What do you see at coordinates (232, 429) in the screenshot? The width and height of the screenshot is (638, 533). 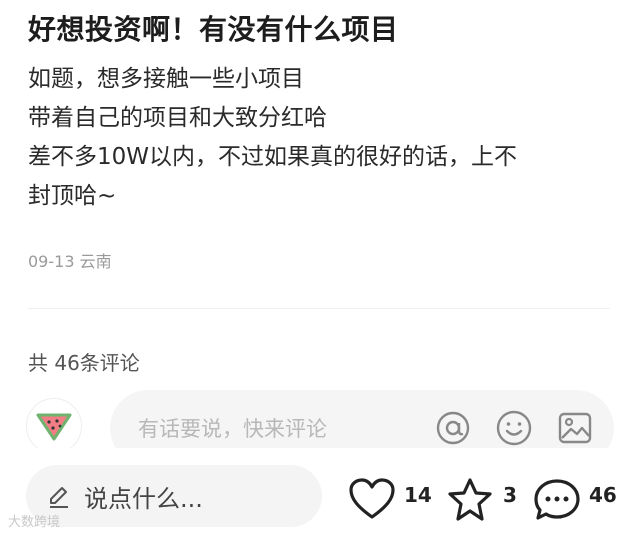 I see `comment-input-placeholder: 有话要说，快来评论` at bounding box center [232, 429].